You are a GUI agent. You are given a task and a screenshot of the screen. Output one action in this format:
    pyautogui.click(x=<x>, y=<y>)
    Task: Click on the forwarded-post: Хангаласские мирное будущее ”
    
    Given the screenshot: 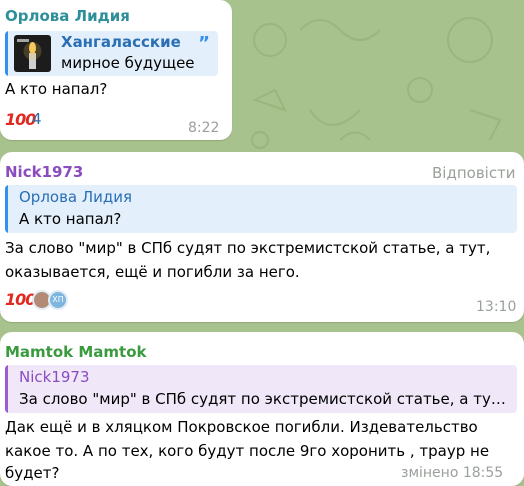 What is the action you would take?
    pyautogui.click(x=111, y=53)
    